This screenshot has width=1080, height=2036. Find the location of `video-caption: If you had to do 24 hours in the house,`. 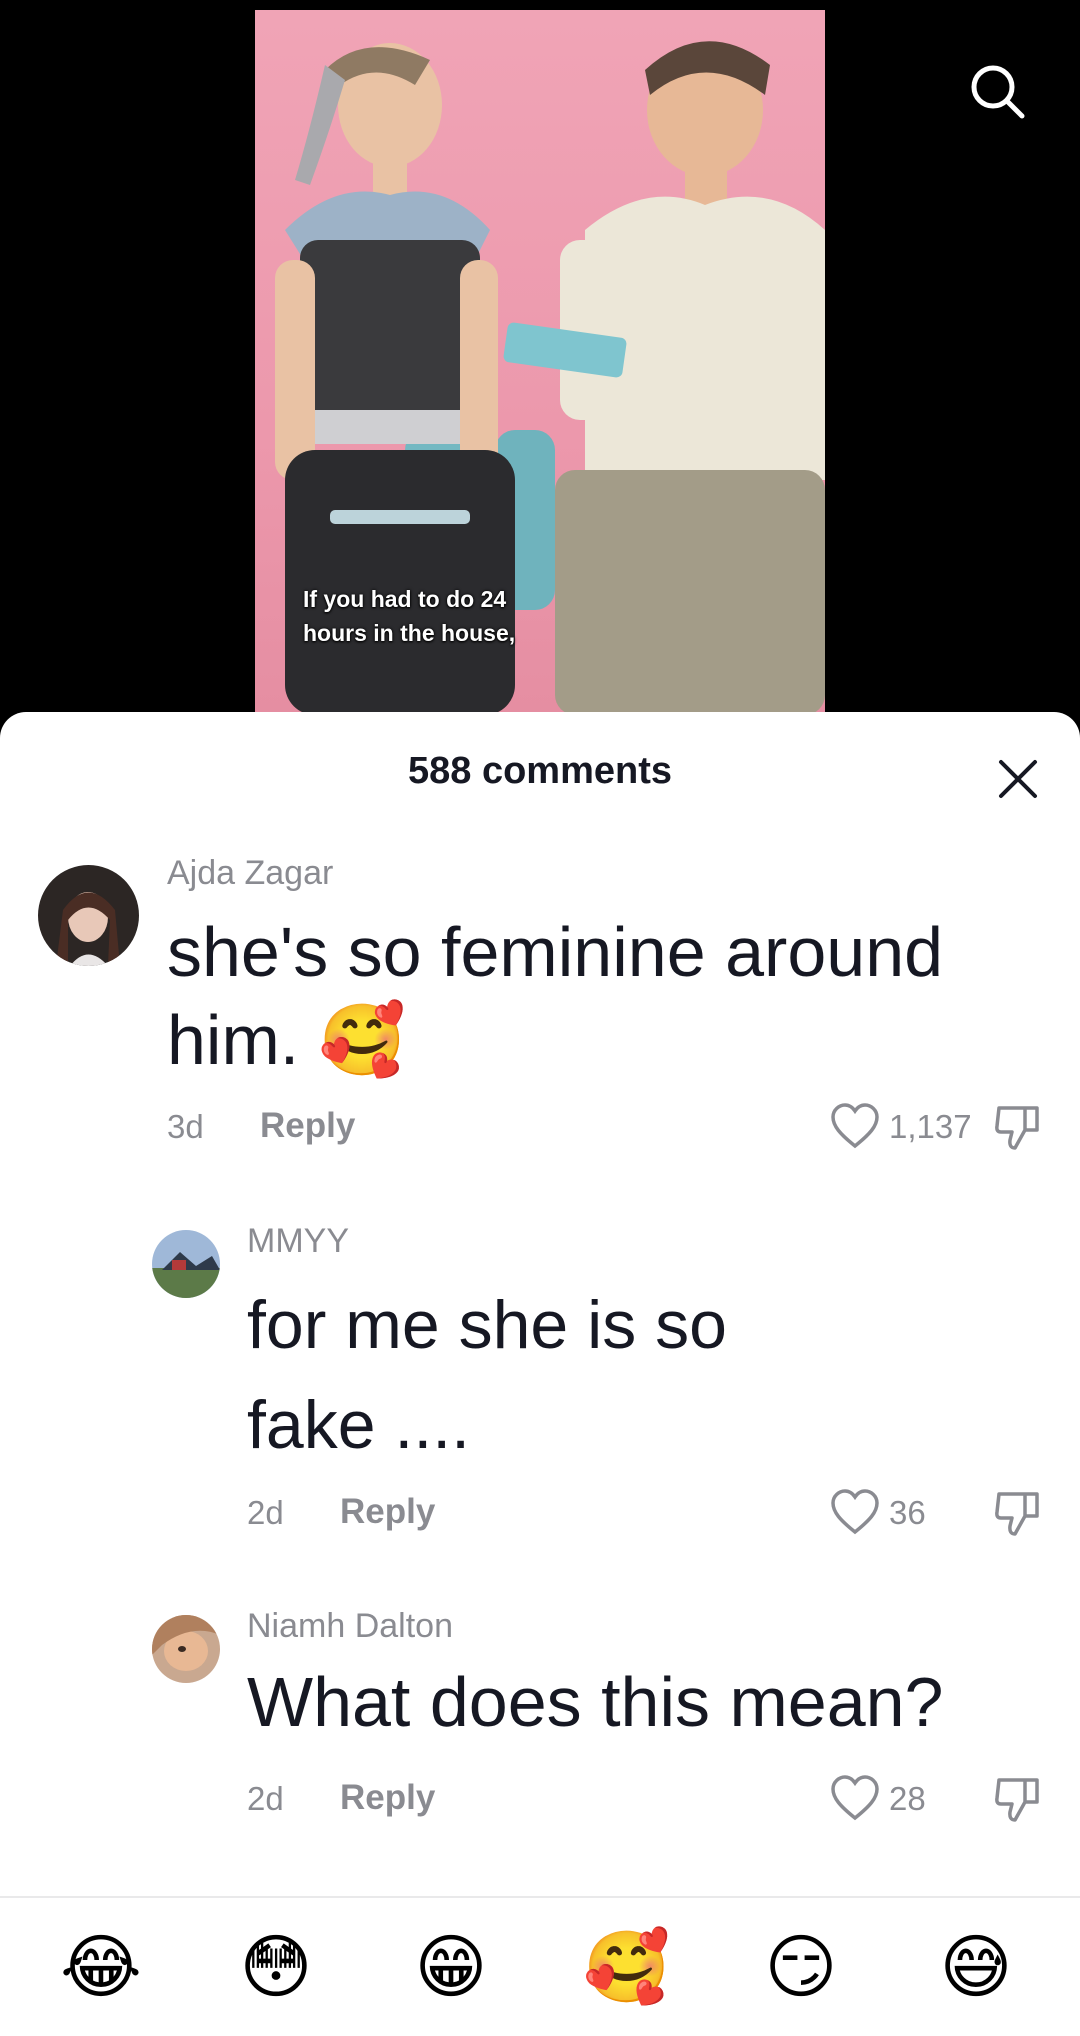

video-caption: If you had to do 24 hours in the house, is located at coordinates (409, 616).